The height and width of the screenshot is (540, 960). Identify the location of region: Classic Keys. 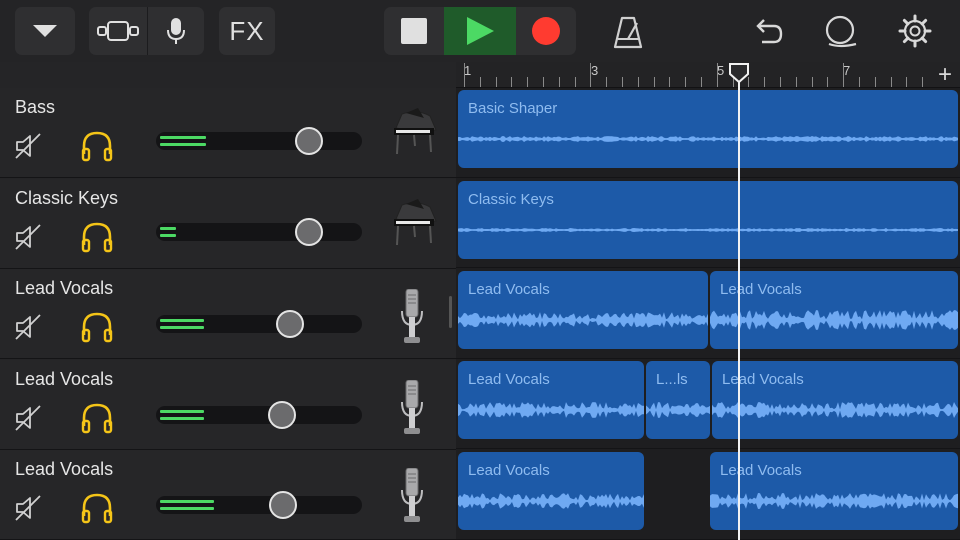
(708, 220).